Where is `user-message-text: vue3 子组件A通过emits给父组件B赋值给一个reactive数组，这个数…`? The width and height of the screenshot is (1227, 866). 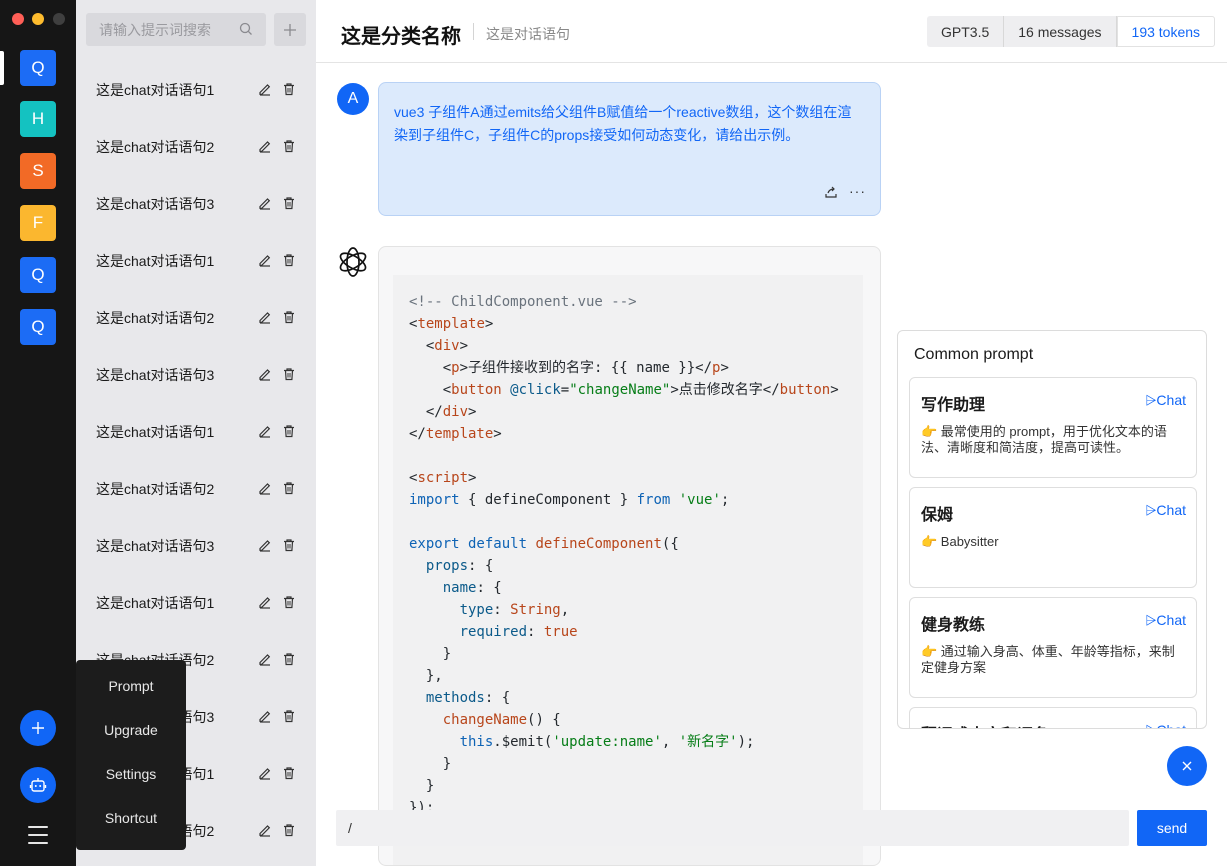
user-message-text: vue3 子组件A通过emits给父组件B赋值给一个reactive数组，这个数… is located at coordinates (623, 123).